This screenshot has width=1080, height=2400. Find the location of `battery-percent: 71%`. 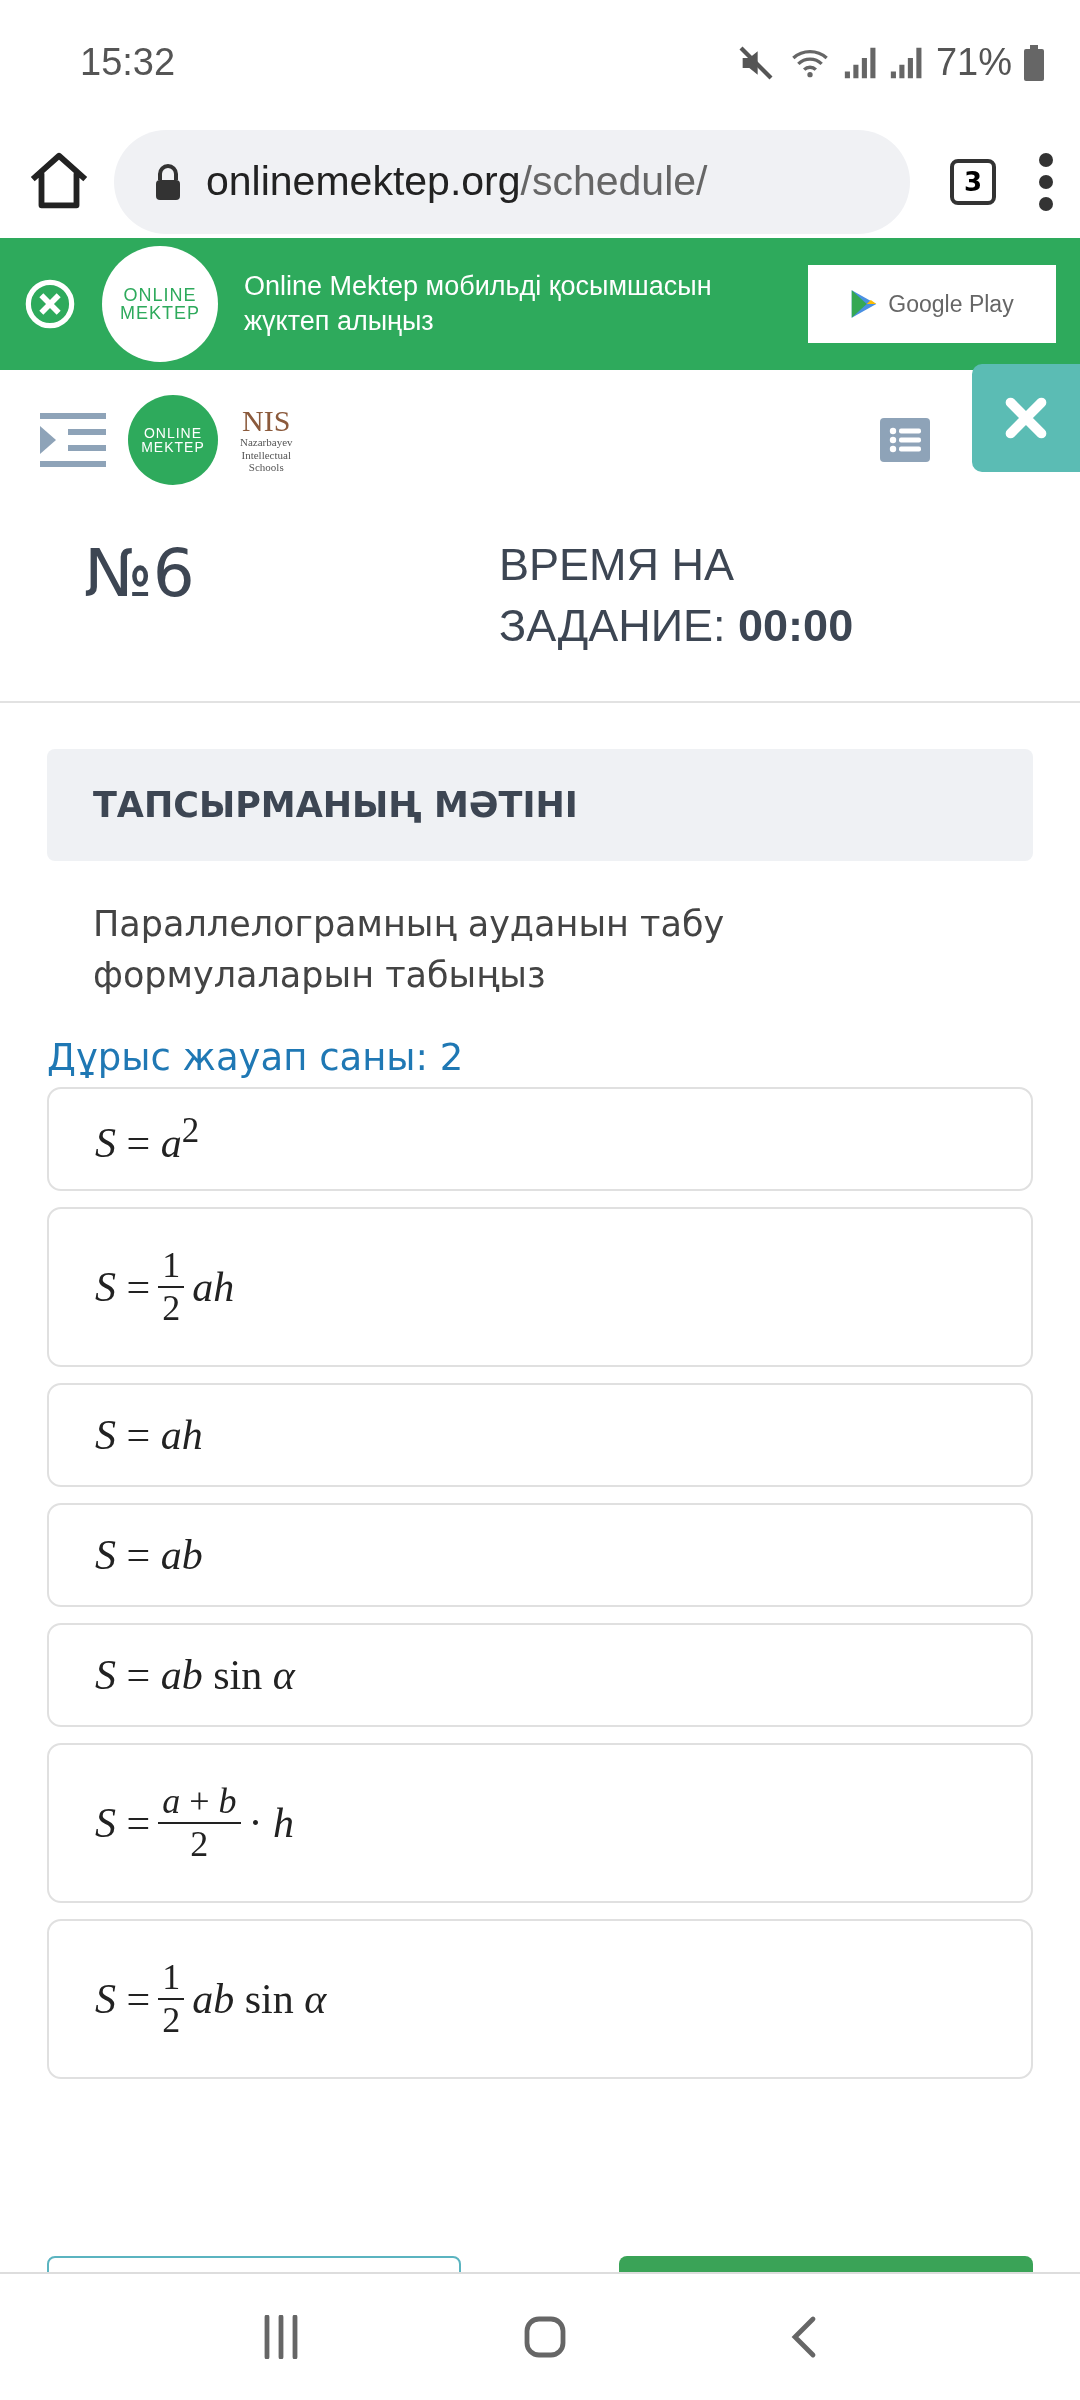

battery-percent: 71% is located at coordinates (973, 62).